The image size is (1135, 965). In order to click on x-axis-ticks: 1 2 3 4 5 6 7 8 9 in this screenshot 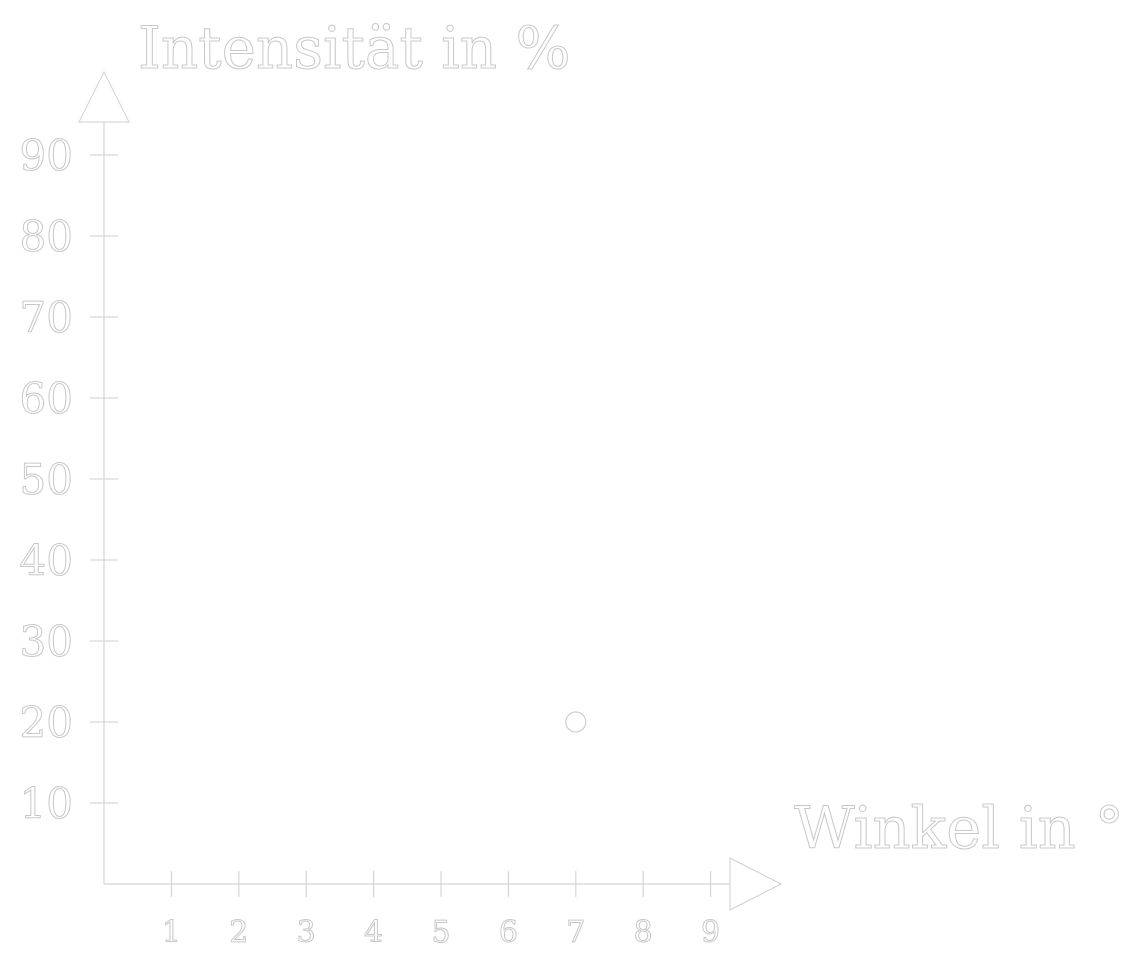, I will do `click(441, 911)`.